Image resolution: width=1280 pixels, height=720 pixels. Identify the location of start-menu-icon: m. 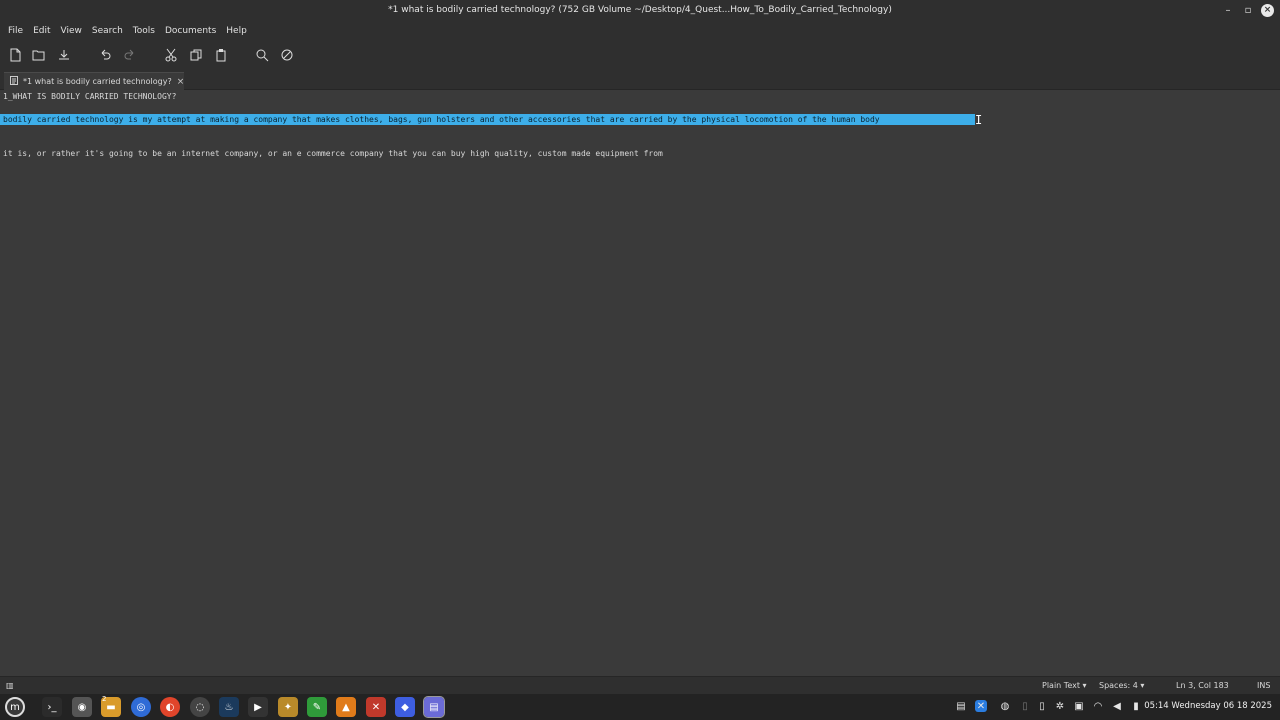
(15, 707).